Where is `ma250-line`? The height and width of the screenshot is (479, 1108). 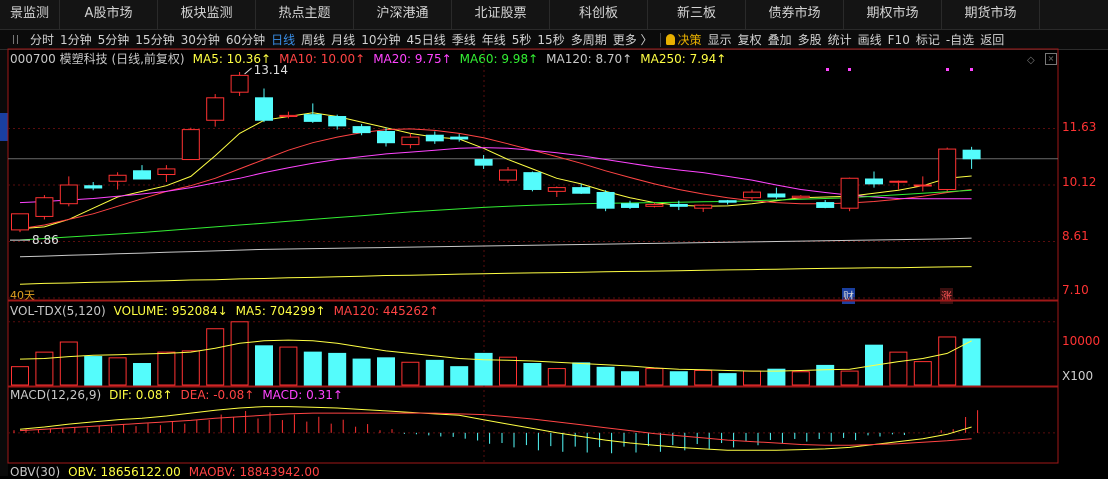
ma250-line is located at coordinates (495, 275).